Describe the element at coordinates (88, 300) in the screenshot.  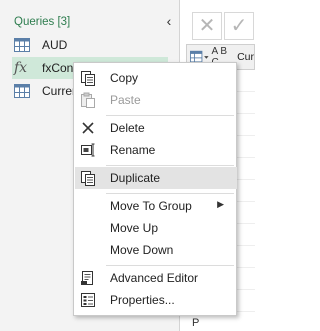
I see `properties-icon` at that location.